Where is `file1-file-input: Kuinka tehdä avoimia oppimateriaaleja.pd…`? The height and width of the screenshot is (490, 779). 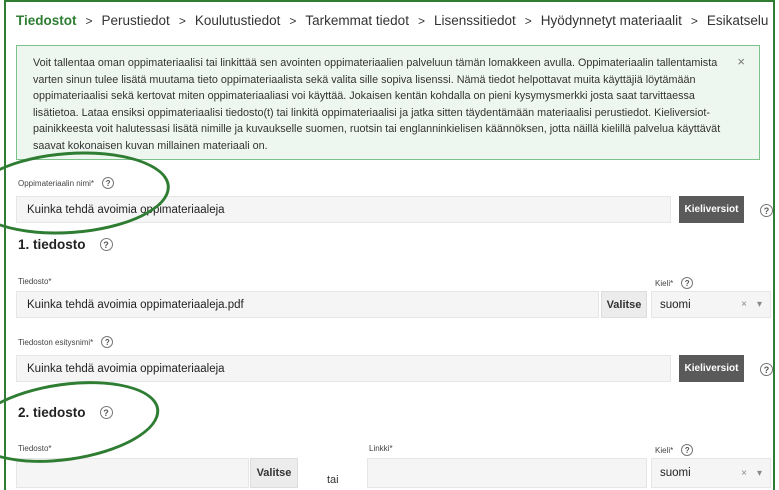
file1-file-input: Kuinka tehdä avoimia oppimateriaaleja.pd… is located at coordinates (307, 304).